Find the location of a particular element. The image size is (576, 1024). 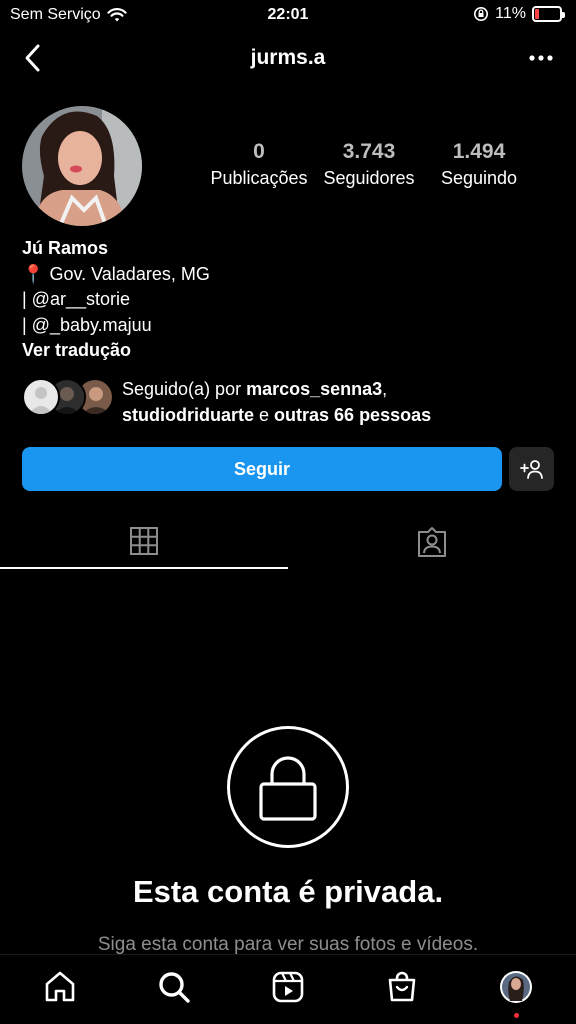

orientation-lock-icon is located at coordinates (481, 14).